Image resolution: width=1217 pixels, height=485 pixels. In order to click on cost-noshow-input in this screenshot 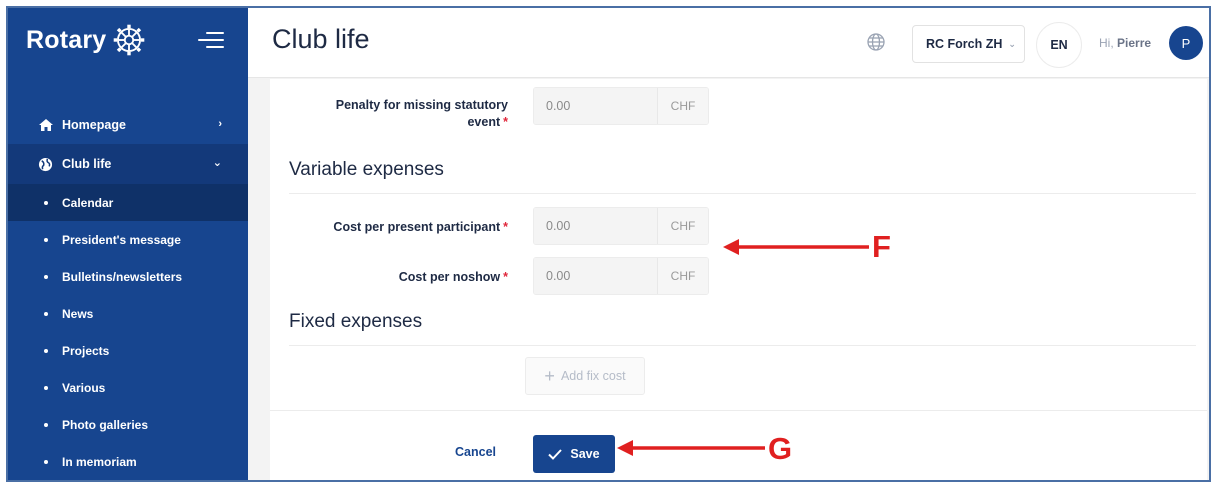, I will do `click(595, 276)`.